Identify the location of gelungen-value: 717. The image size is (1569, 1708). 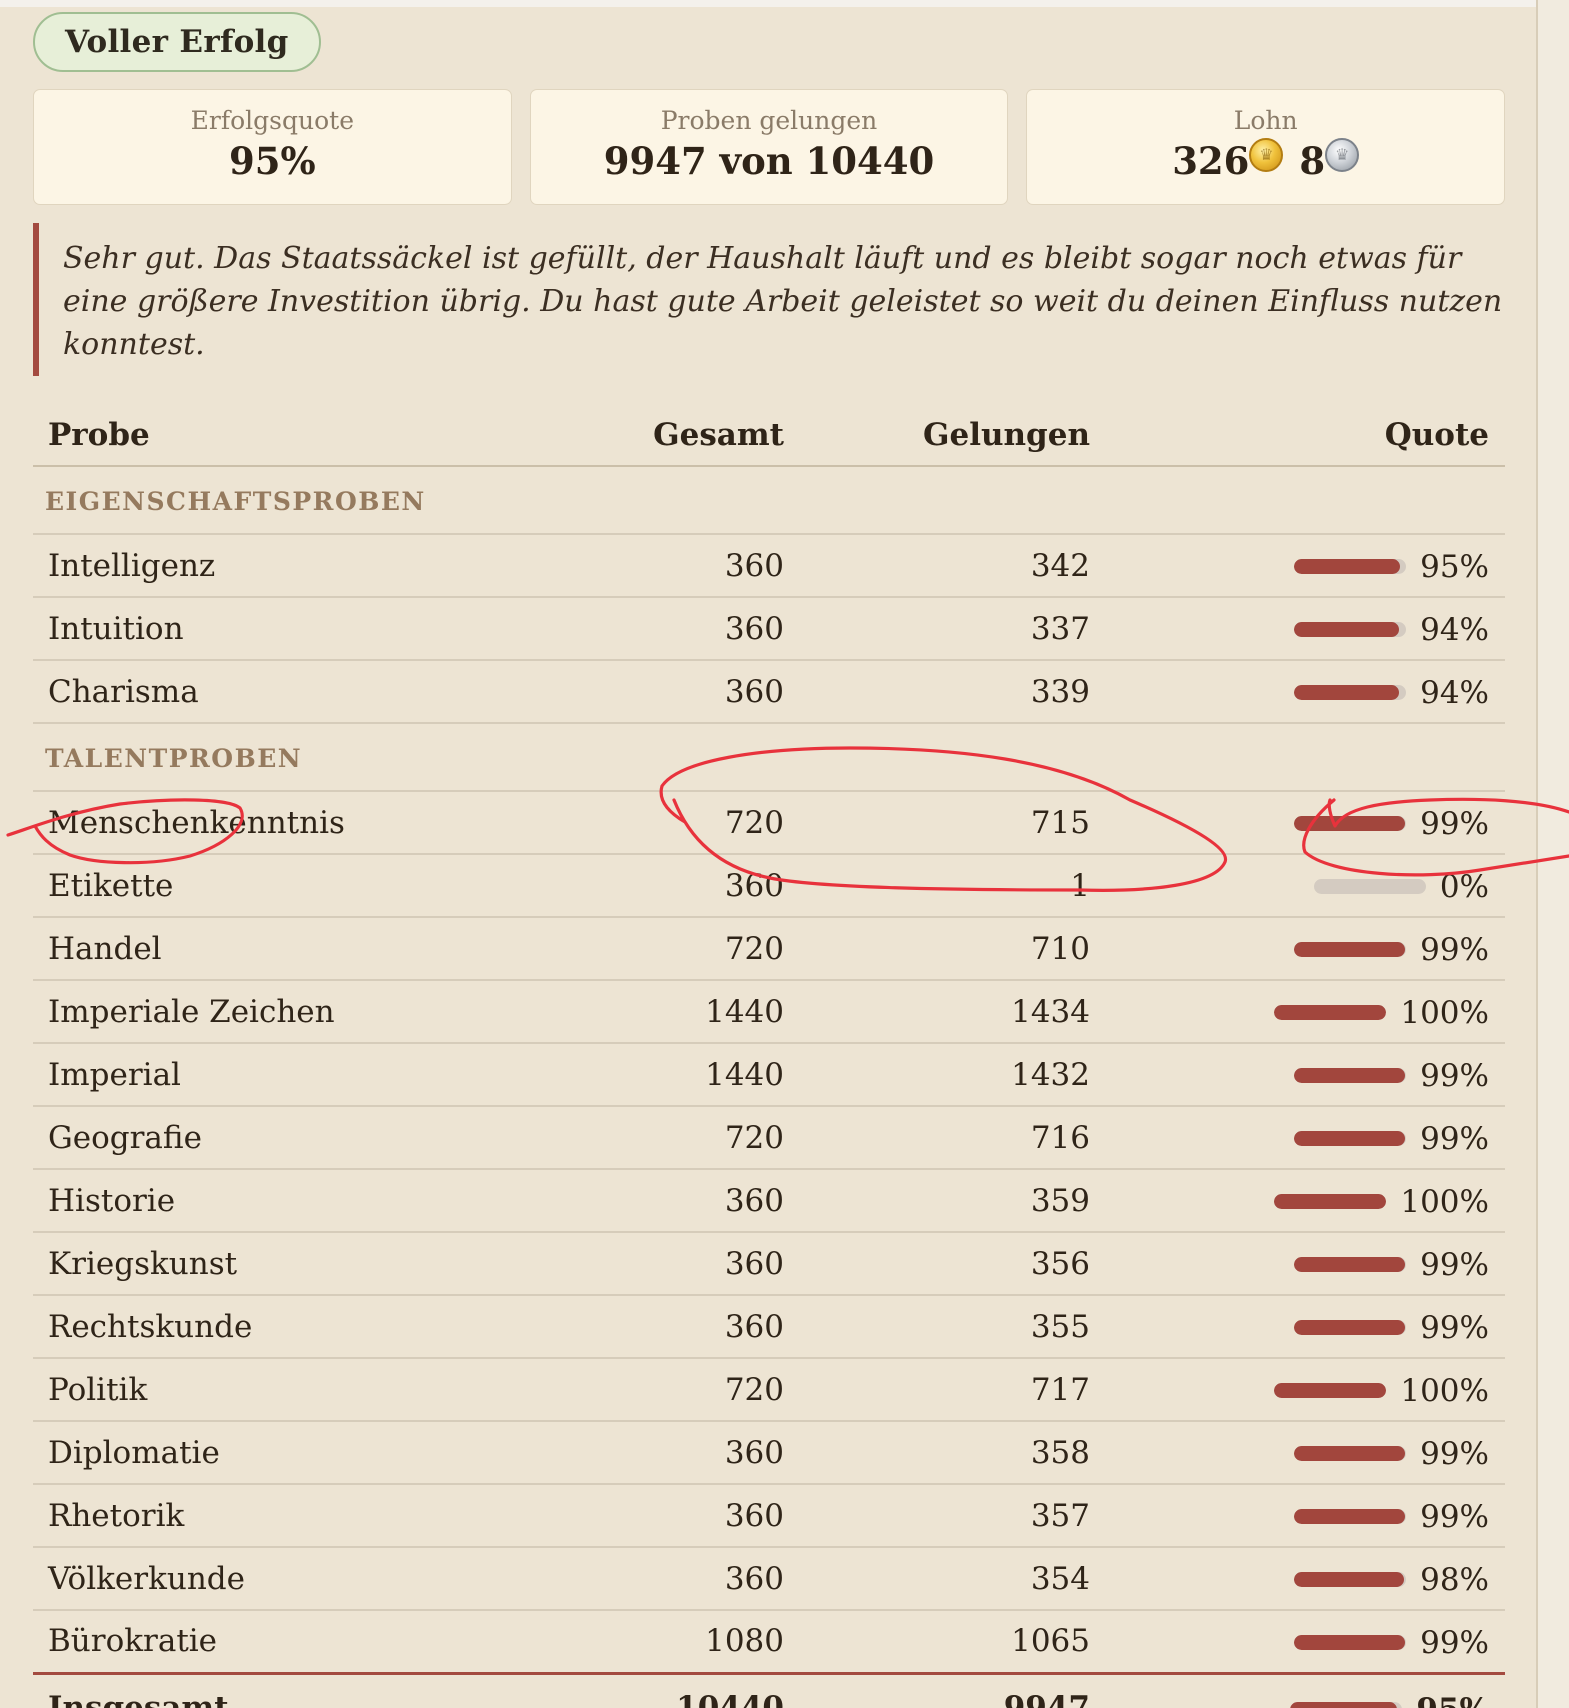
(937, 1390).